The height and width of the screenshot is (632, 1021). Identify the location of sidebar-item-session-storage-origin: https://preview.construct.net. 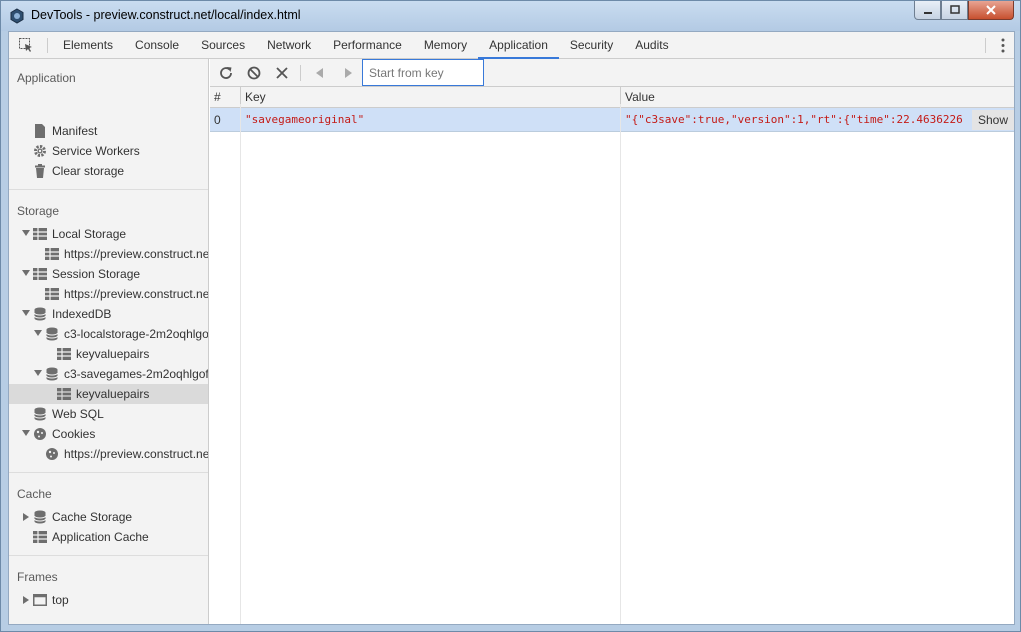
(109, 294).